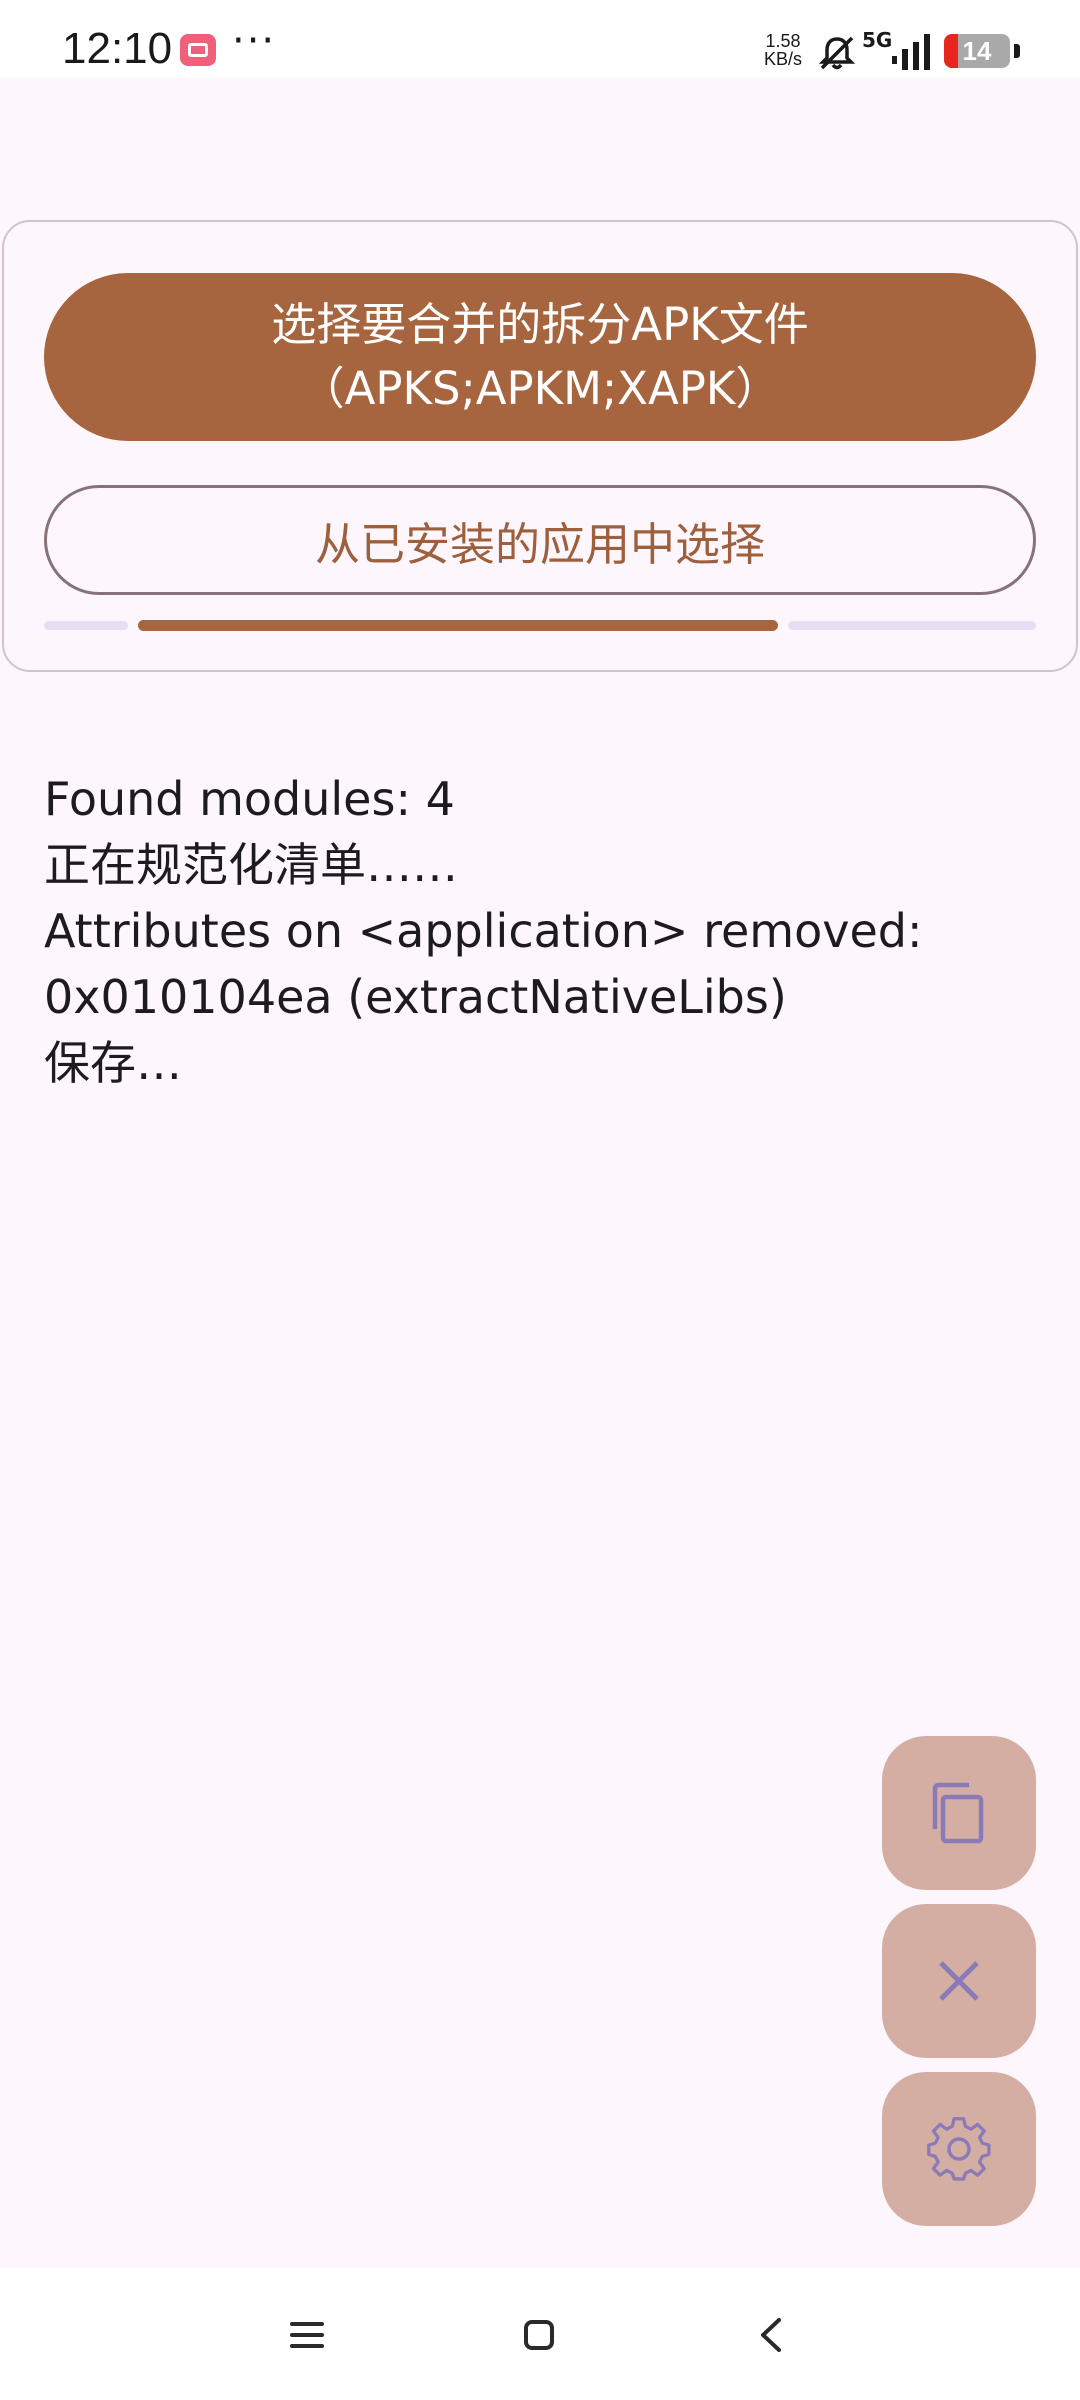  I want to click on back-icon, so click(771, 2335).